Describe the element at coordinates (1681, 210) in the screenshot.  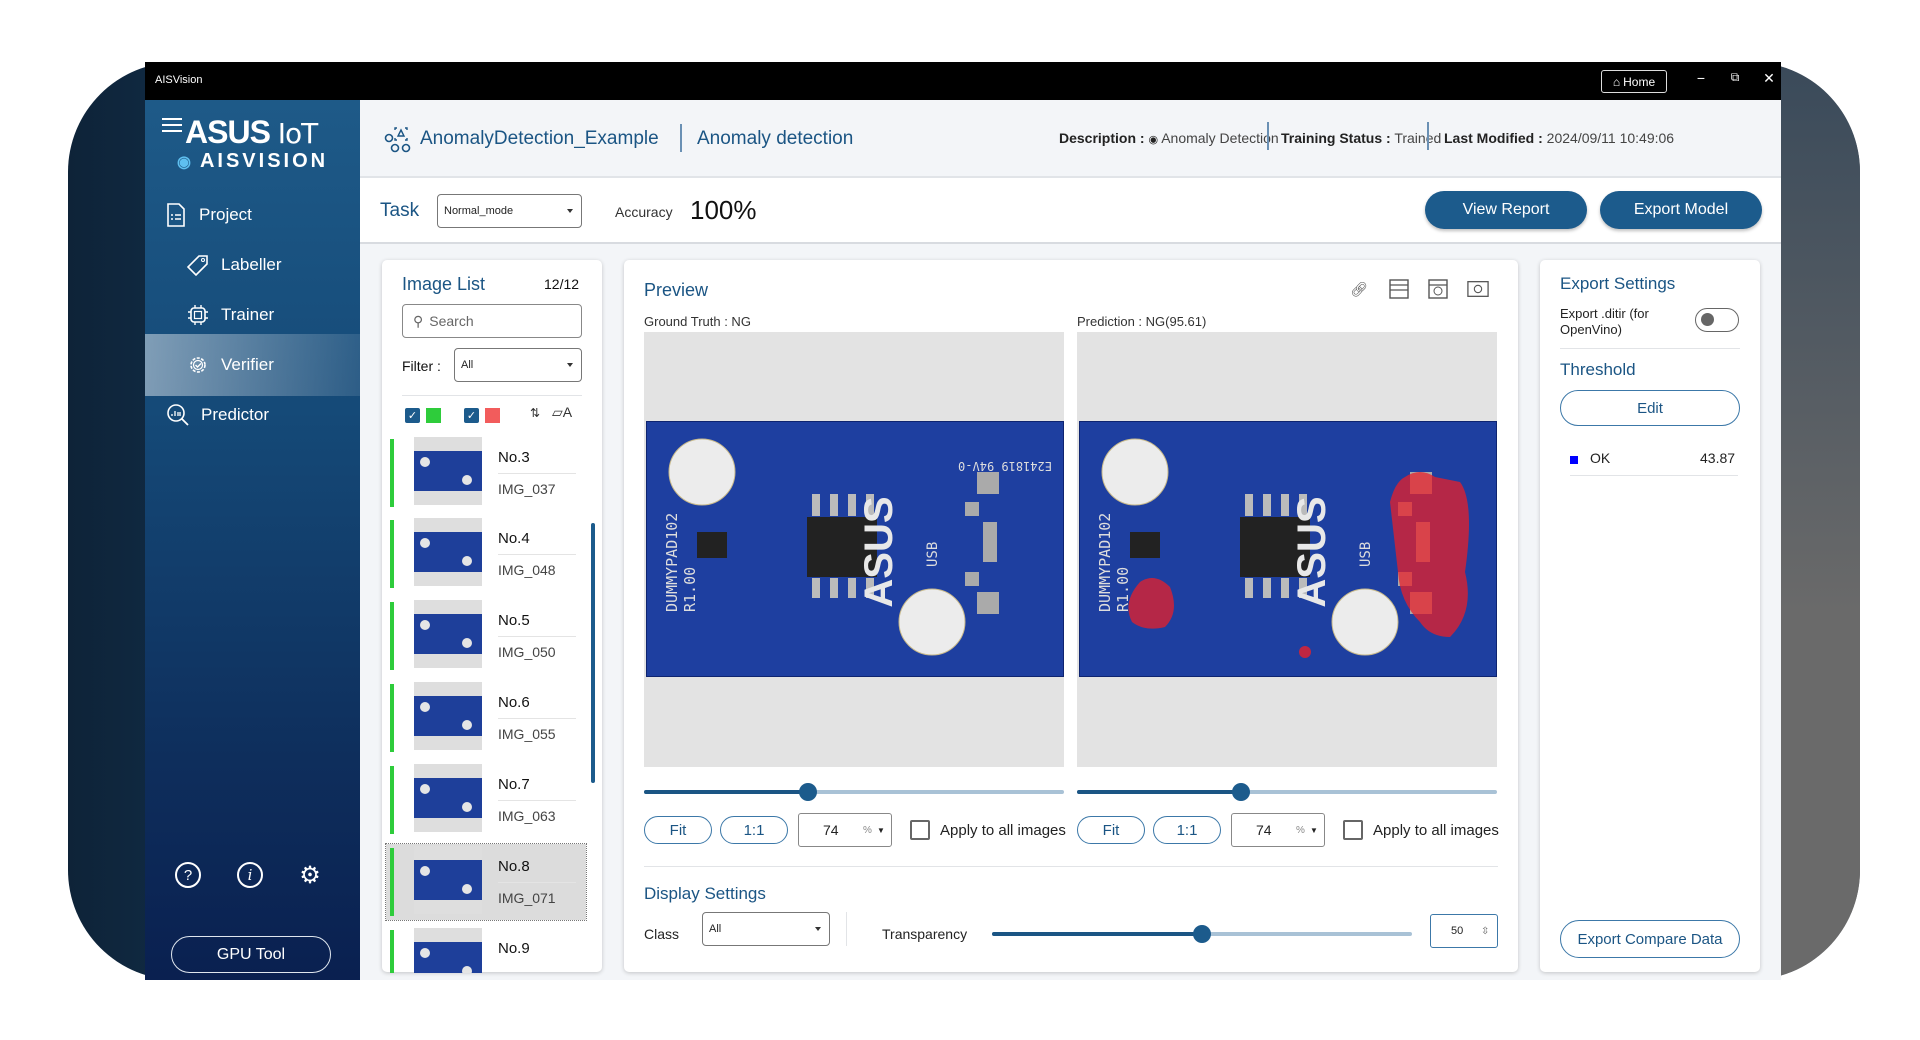
I see `export-model-button: Export Model` at that location.